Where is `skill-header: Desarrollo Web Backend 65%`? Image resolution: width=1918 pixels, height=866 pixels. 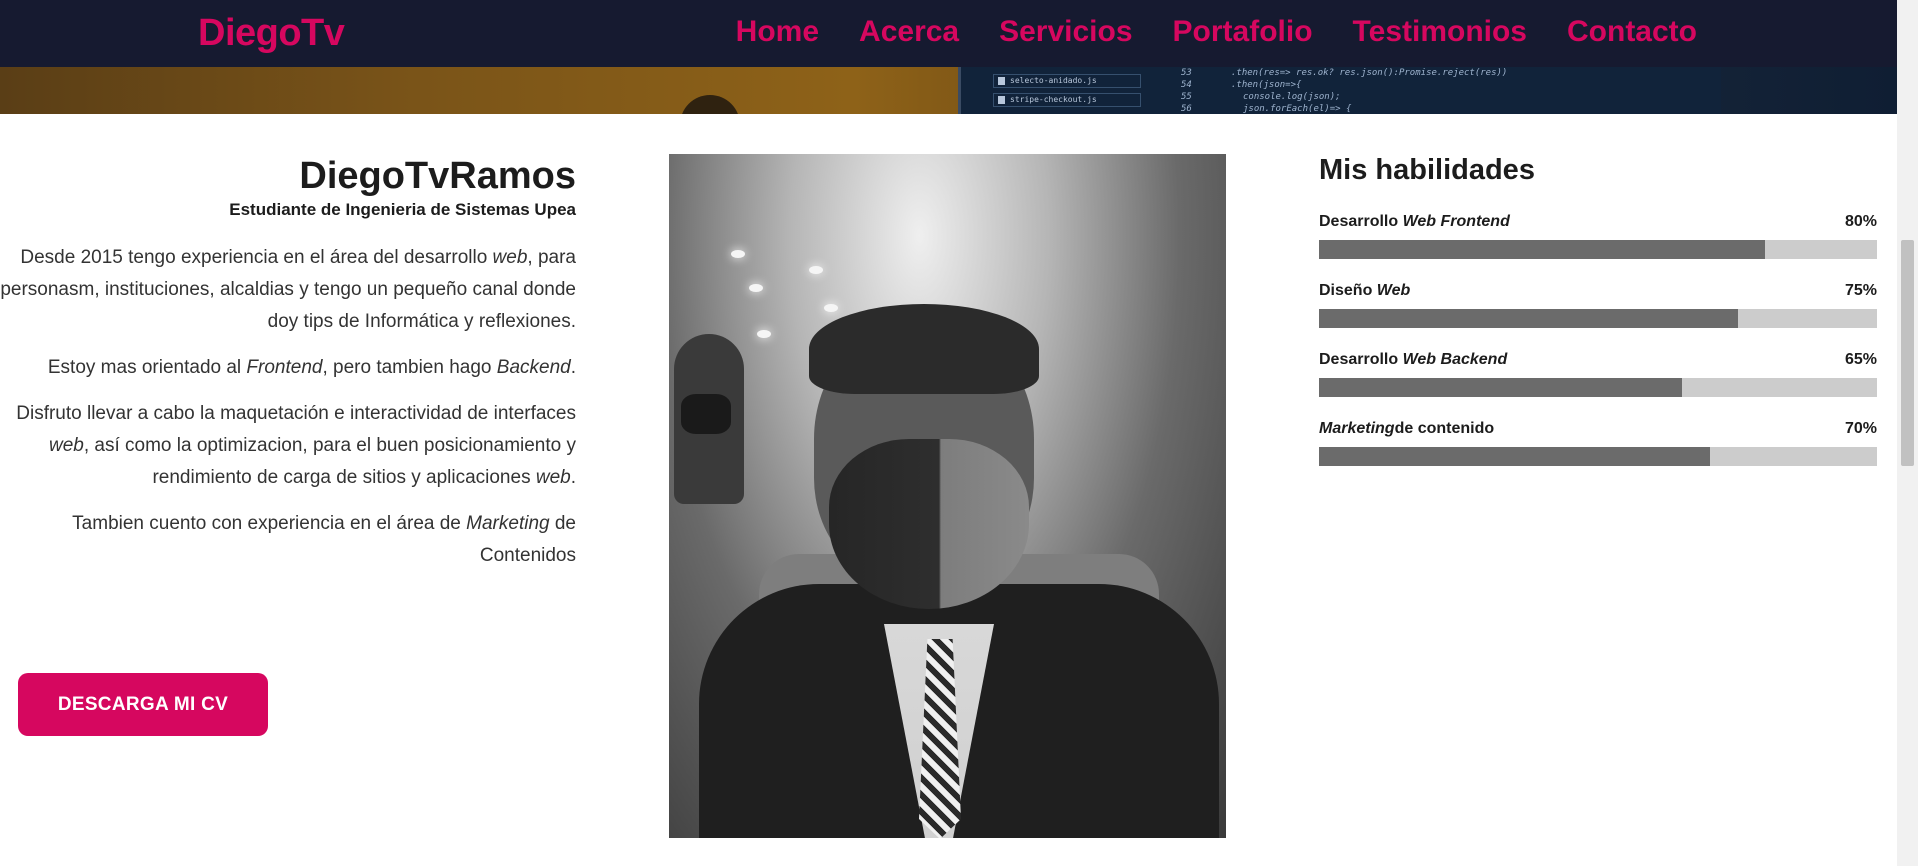
skill-header: Desarrollo Web Backend 65% is located at coordinates (1598, 360).